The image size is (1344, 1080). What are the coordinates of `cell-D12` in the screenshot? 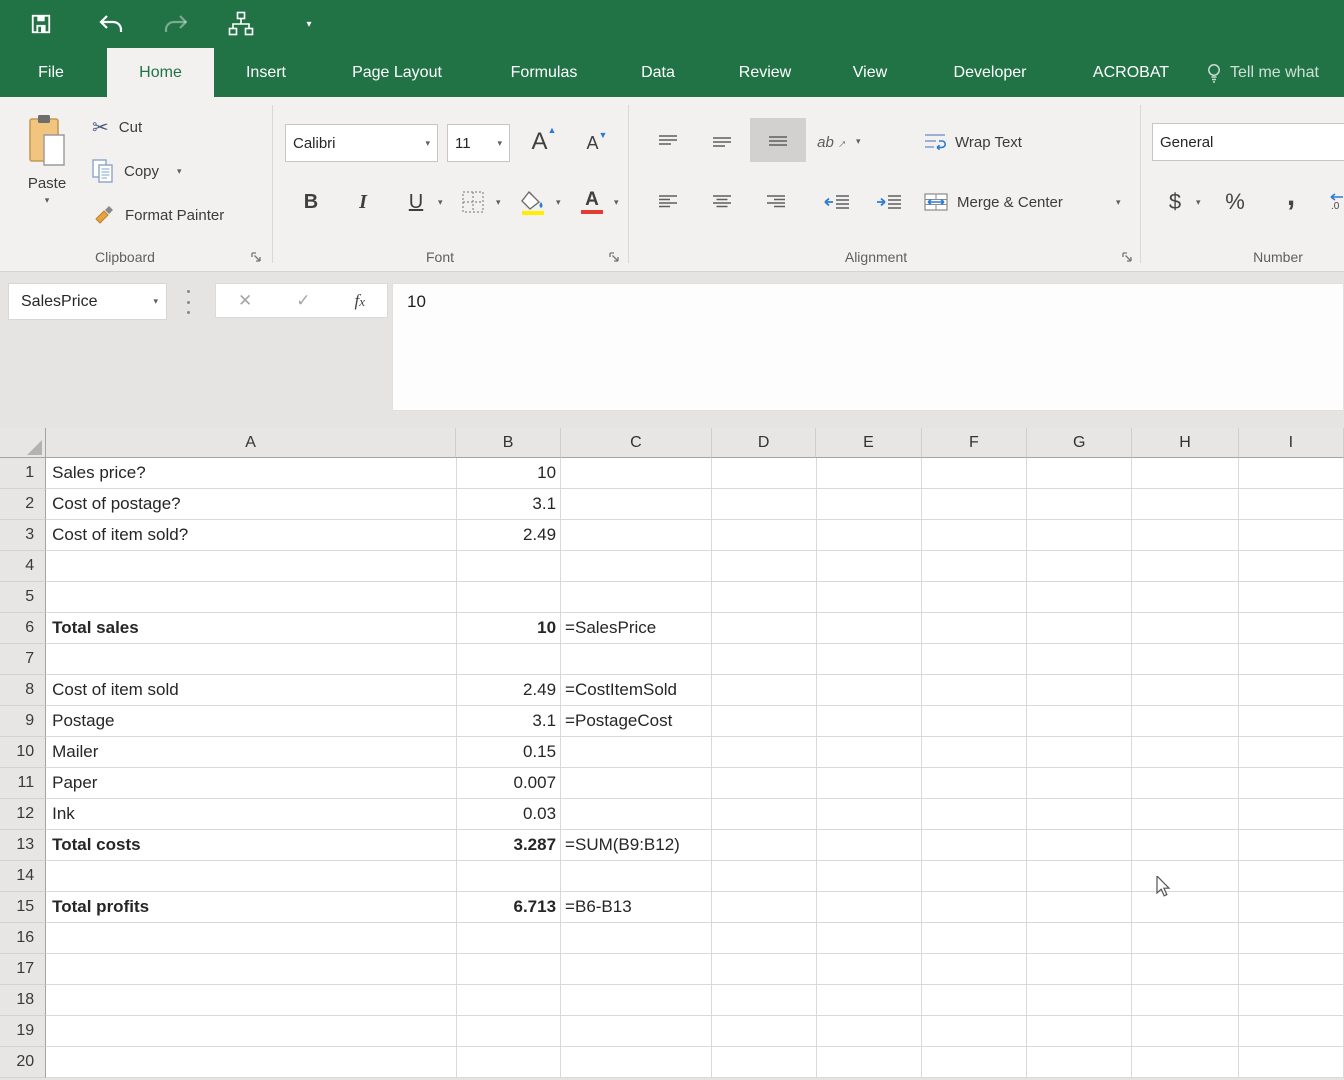 It's located at (764, 814).